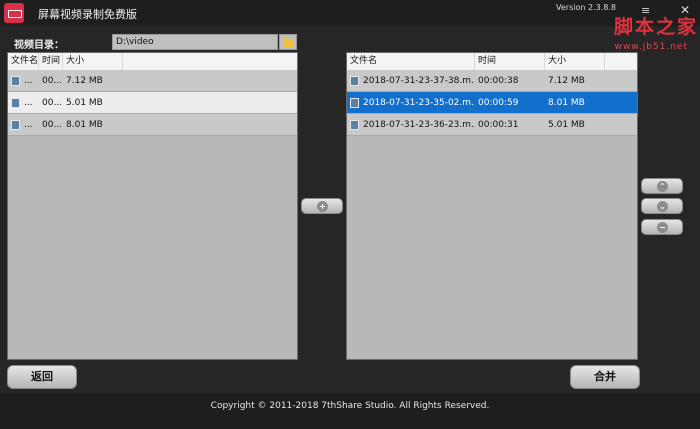  What do you see at coordinates (152, 125) in the screenshot?
I see `table-row: ... 00... 8.01 MB` at bounding box center [152, 125].